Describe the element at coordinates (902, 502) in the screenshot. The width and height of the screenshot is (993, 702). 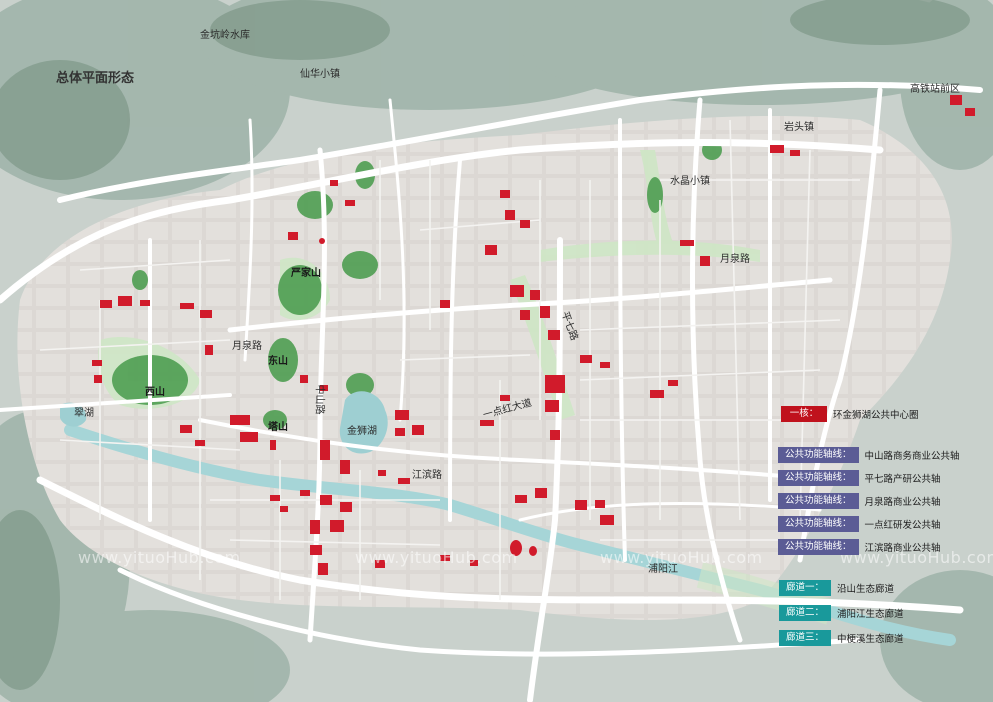
I see `legend-axis-text: 月泉路商业公共轴` at that location.